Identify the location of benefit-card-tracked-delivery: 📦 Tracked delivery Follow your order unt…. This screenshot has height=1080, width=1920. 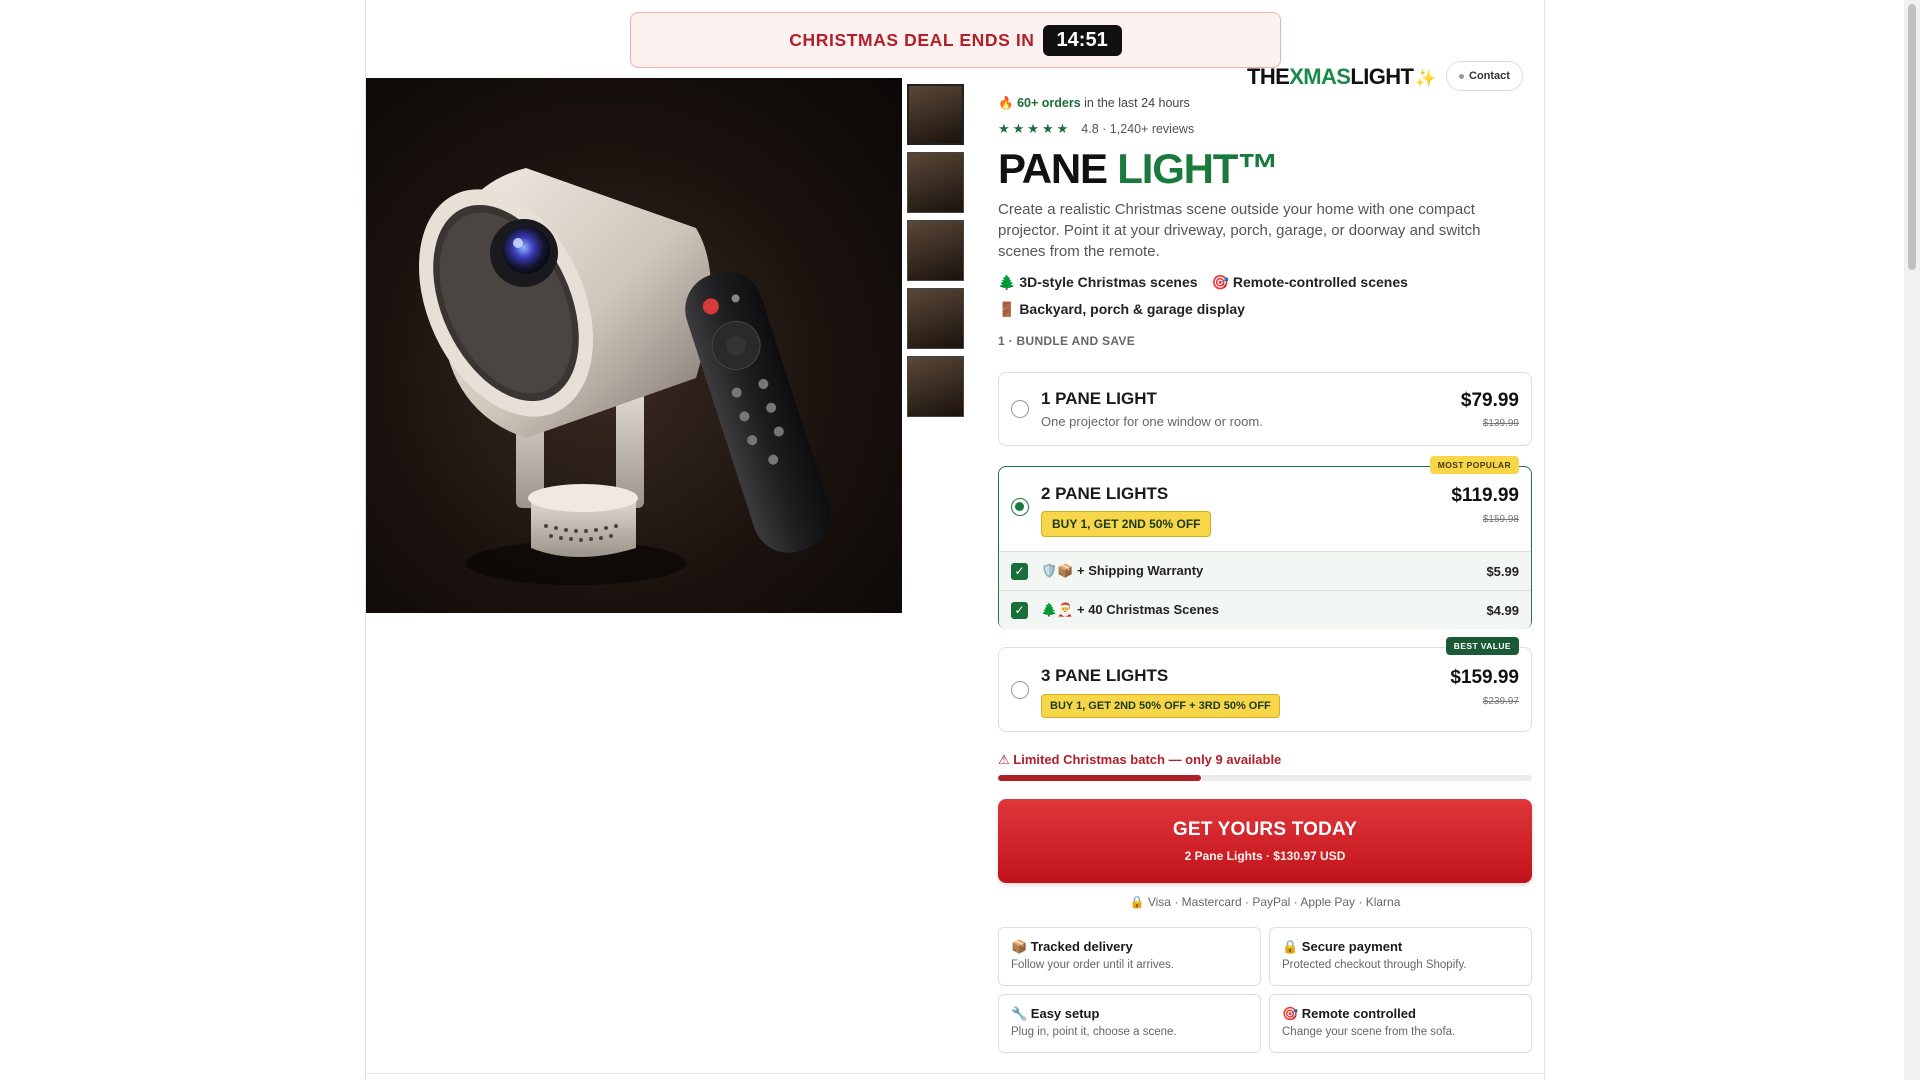
(1129, 956).